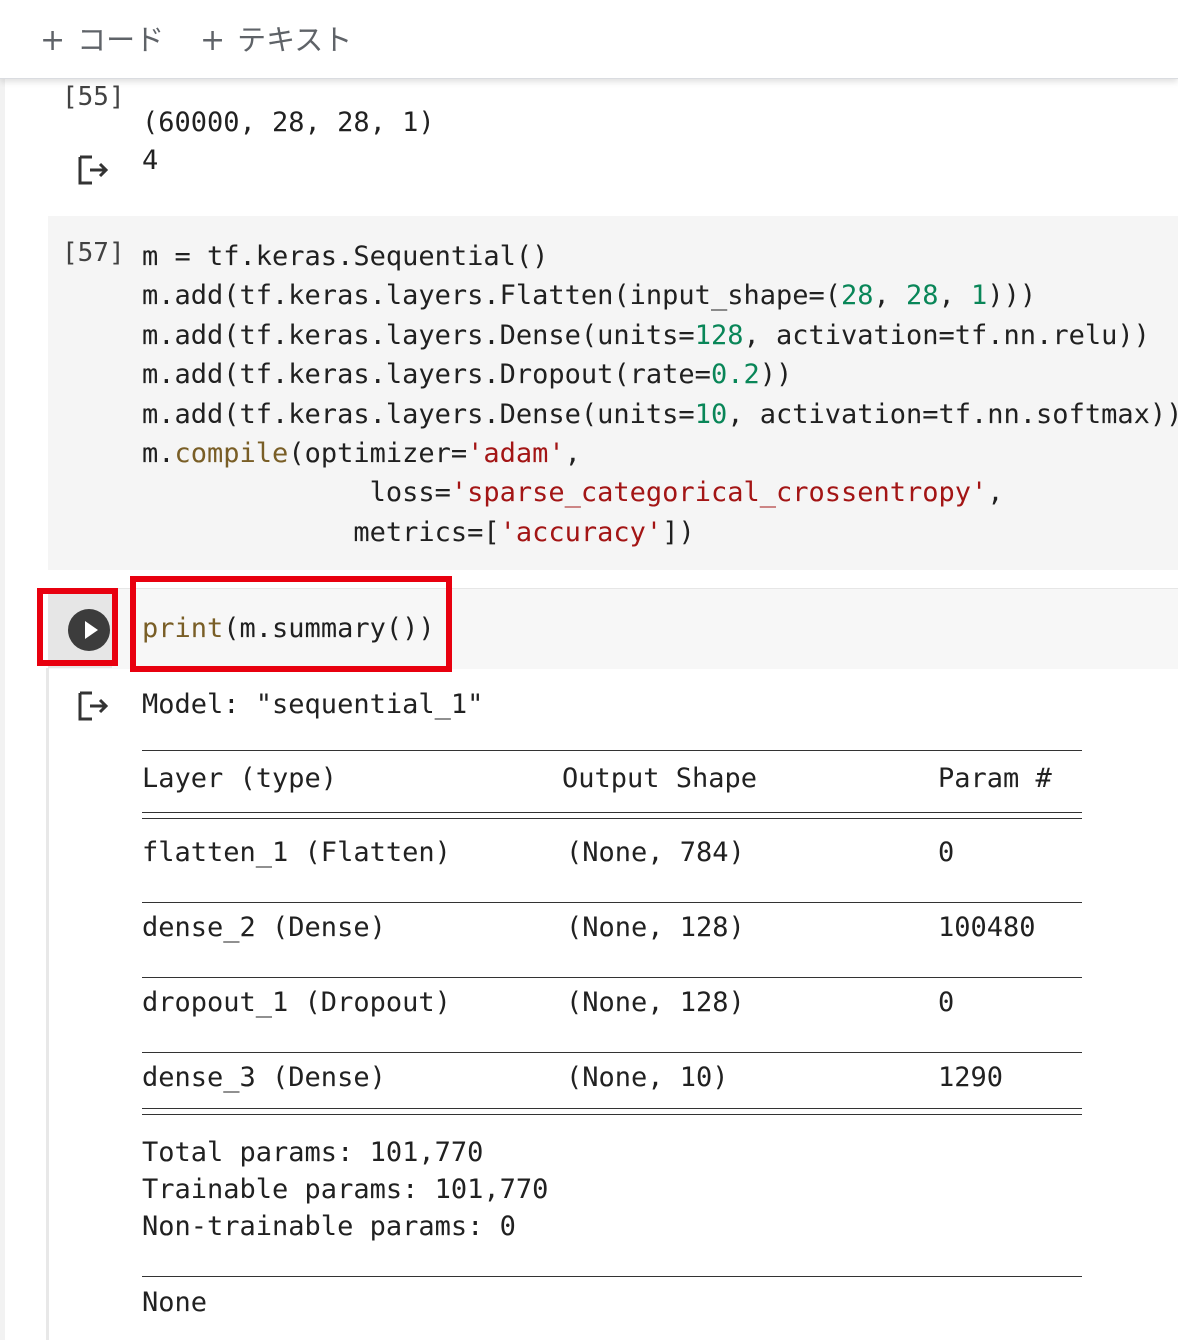 The image size is (1178, 1340). I want to click on return-value: None, so click(175, 1302).